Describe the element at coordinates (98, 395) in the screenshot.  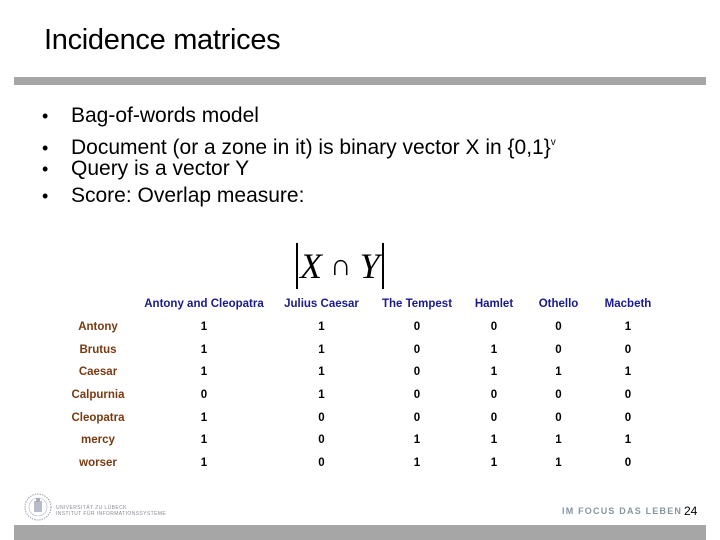
I see `row-term: Calpurnia` at that location.